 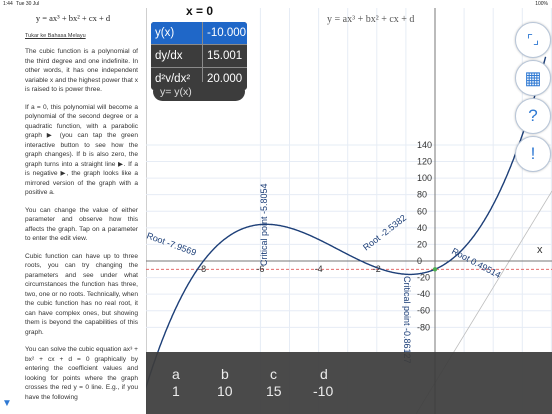 I want to click on value-row-yx: y(x) -10.000, so click(x=199, y=33).